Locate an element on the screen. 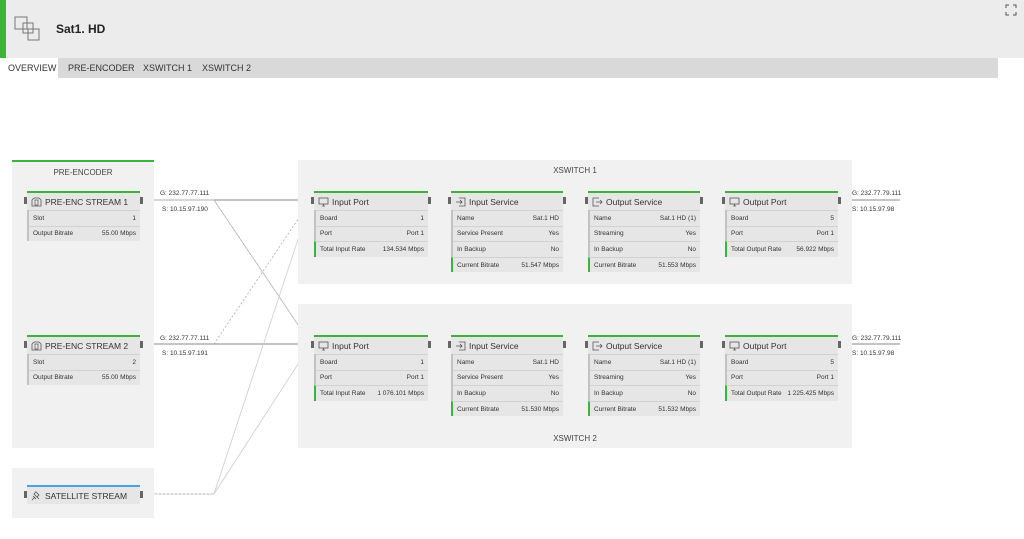 The width and height of the screenshot is (1024, 539). satellite-stream-node: SATELLITE STREAM is located at coordinates (83, 494).